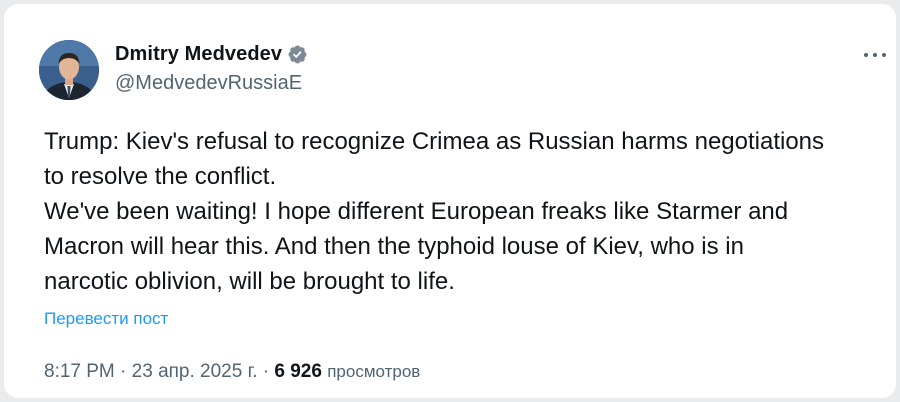 The width and height of the screenshot is (900, 402). Describe the element at coordinates (160, 176) in the screenshot. I see `tweet-text-line: to resolve the conflict.` at that location.